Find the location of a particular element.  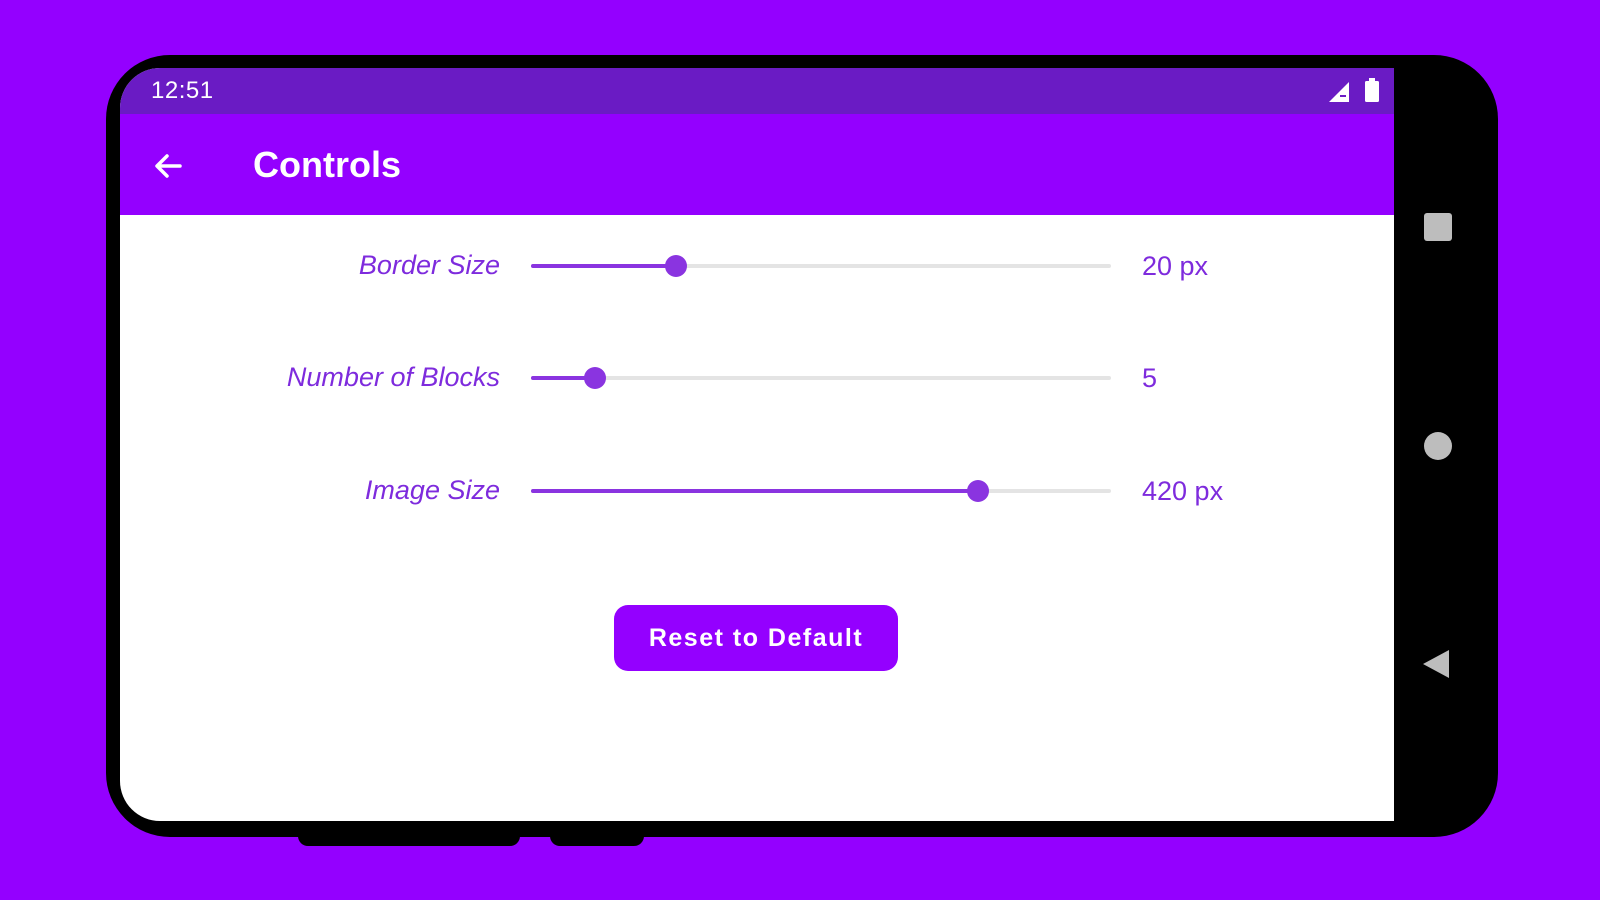

arrow-left-icon is located at coordinates (168, 166).